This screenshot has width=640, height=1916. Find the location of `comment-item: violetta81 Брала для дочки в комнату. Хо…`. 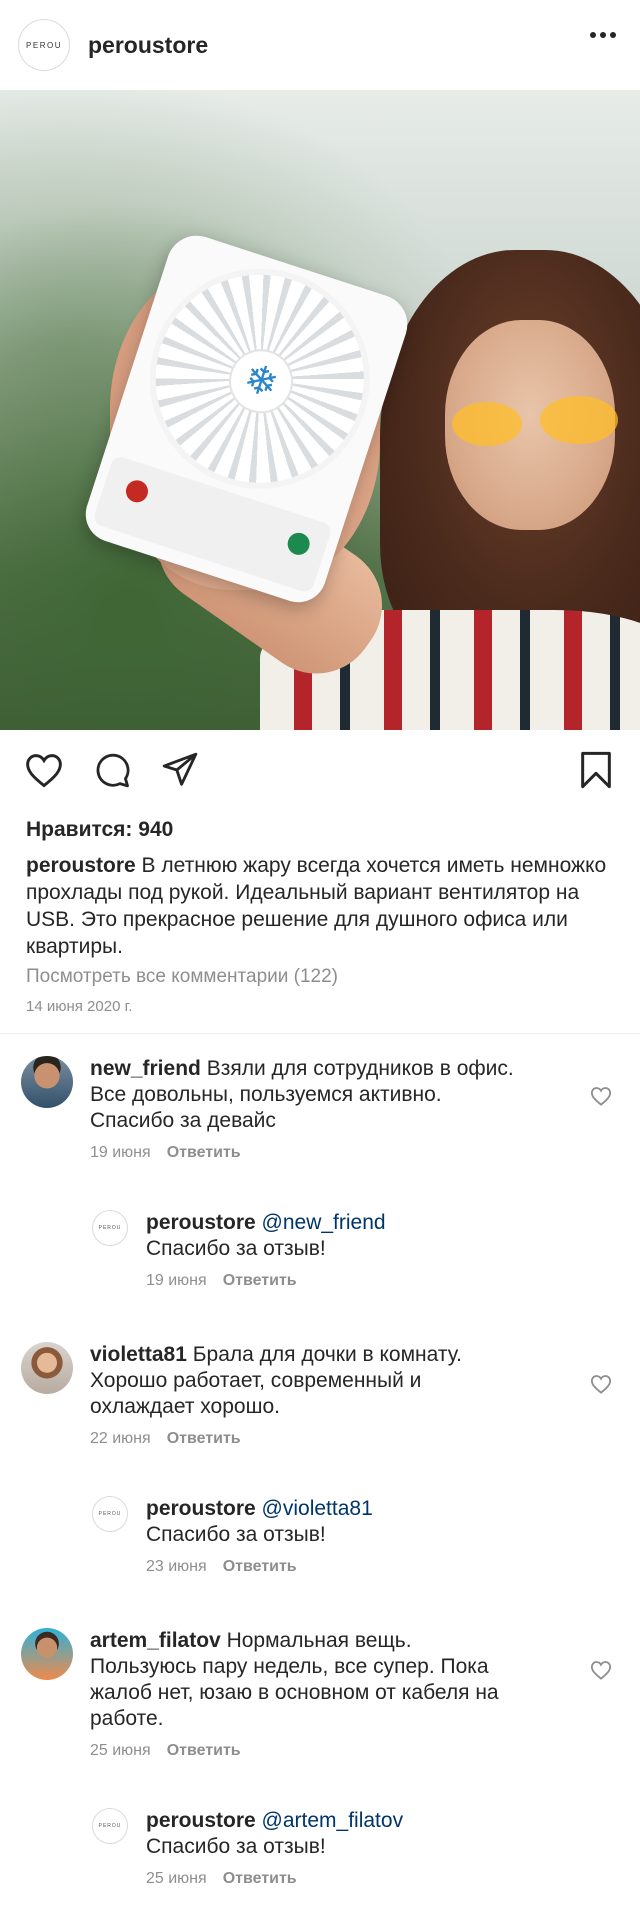

comment-item: violetta81 Брала для дочки в комнату. Хо… is located at coordinates (320, 1397).